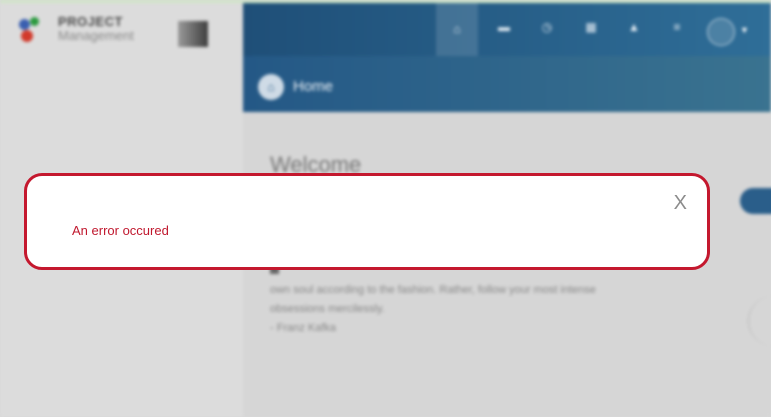 The height and width of the screenshot is (417, 771). I want to click on user-avatar, so click(721, 32).